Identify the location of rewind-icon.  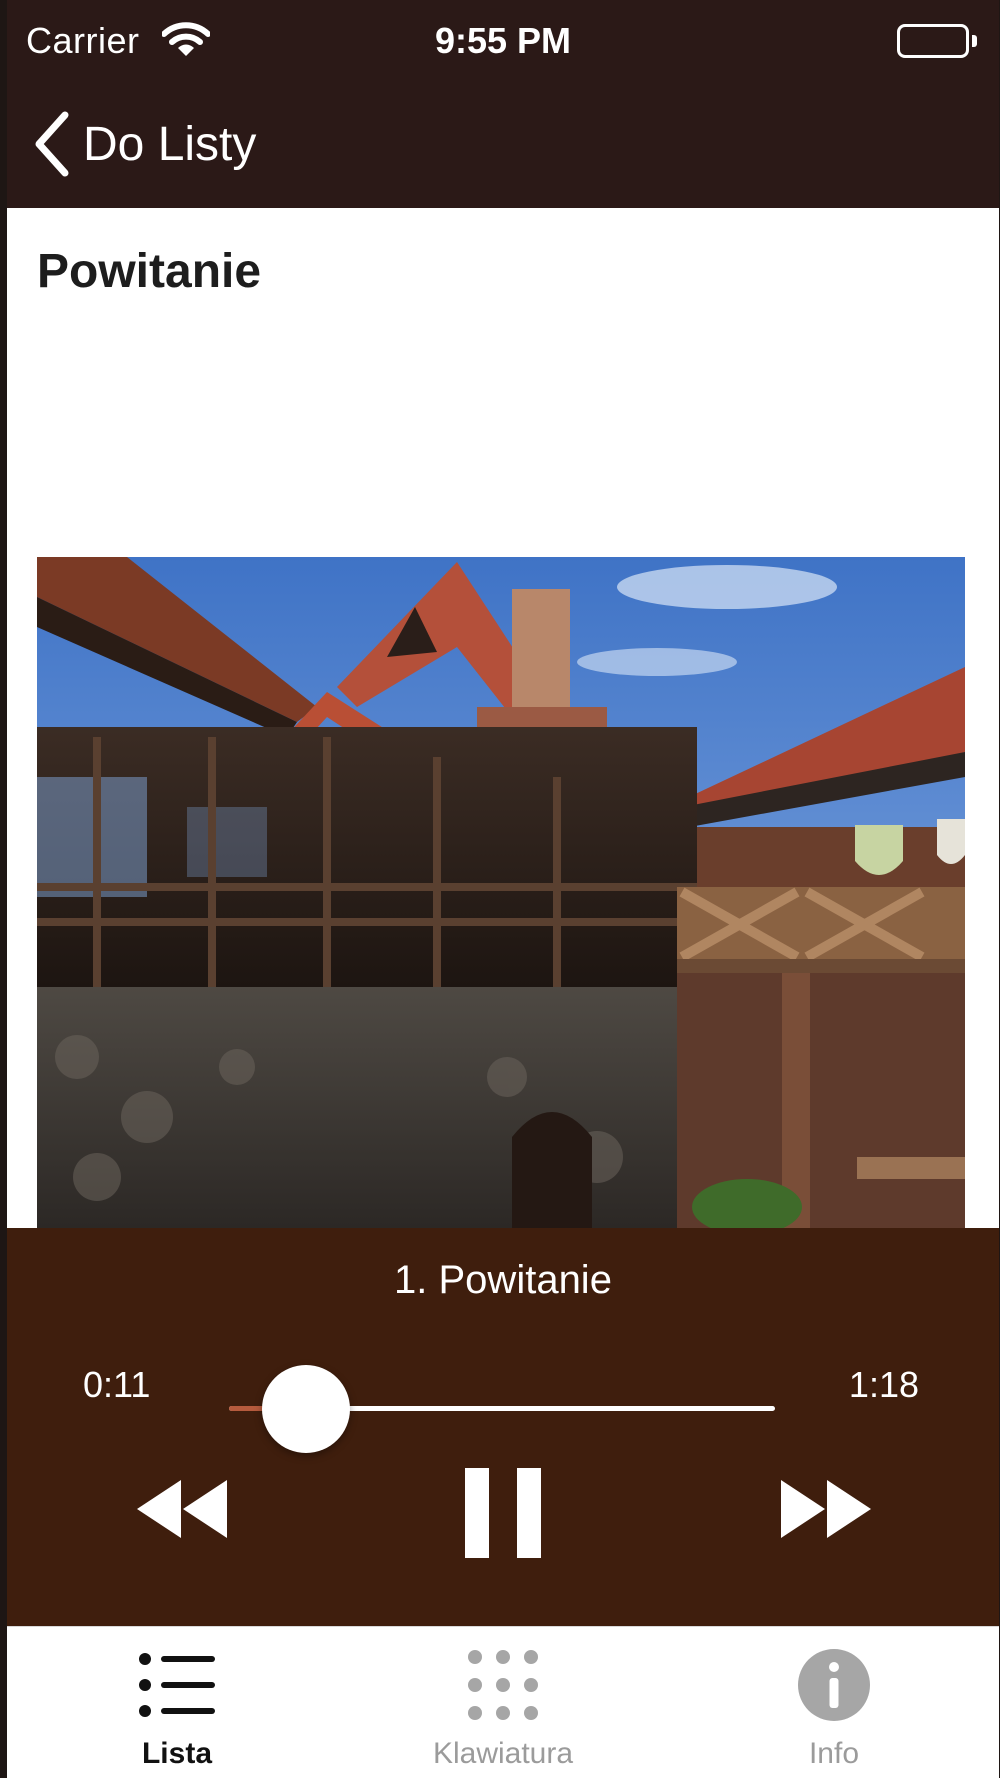
(182, 1509).